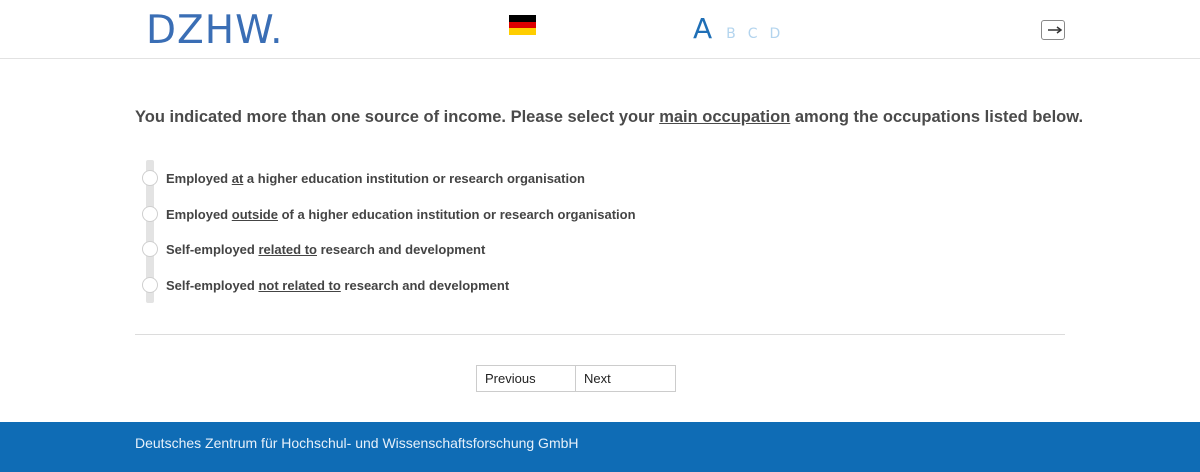 The image size is (1200, 472). Describe the element at coordinates (775, 34) in the screenshot. I see `font-size-d: D` at that location.